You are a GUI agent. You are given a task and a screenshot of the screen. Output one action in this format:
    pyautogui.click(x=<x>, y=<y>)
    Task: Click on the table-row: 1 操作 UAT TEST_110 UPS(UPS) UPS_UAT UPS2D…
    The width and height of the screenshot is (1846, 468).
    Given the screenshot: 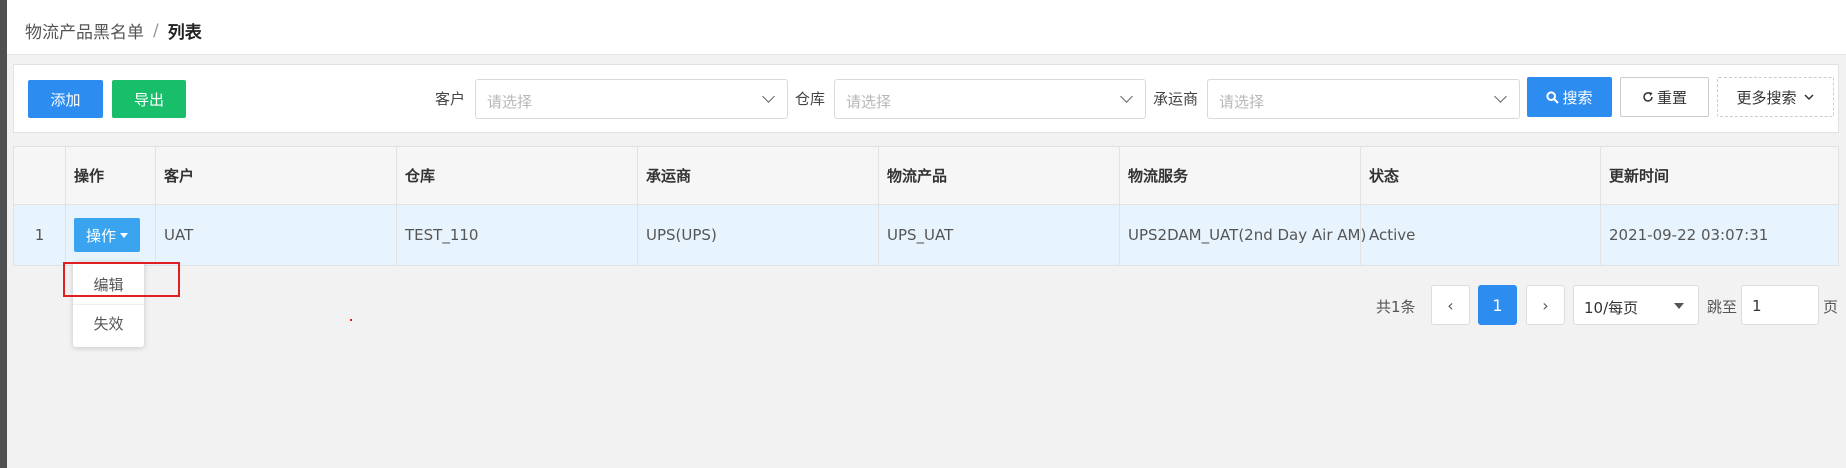 What is the action you would take?
    pyautogui.click(x=926, y=235)
    